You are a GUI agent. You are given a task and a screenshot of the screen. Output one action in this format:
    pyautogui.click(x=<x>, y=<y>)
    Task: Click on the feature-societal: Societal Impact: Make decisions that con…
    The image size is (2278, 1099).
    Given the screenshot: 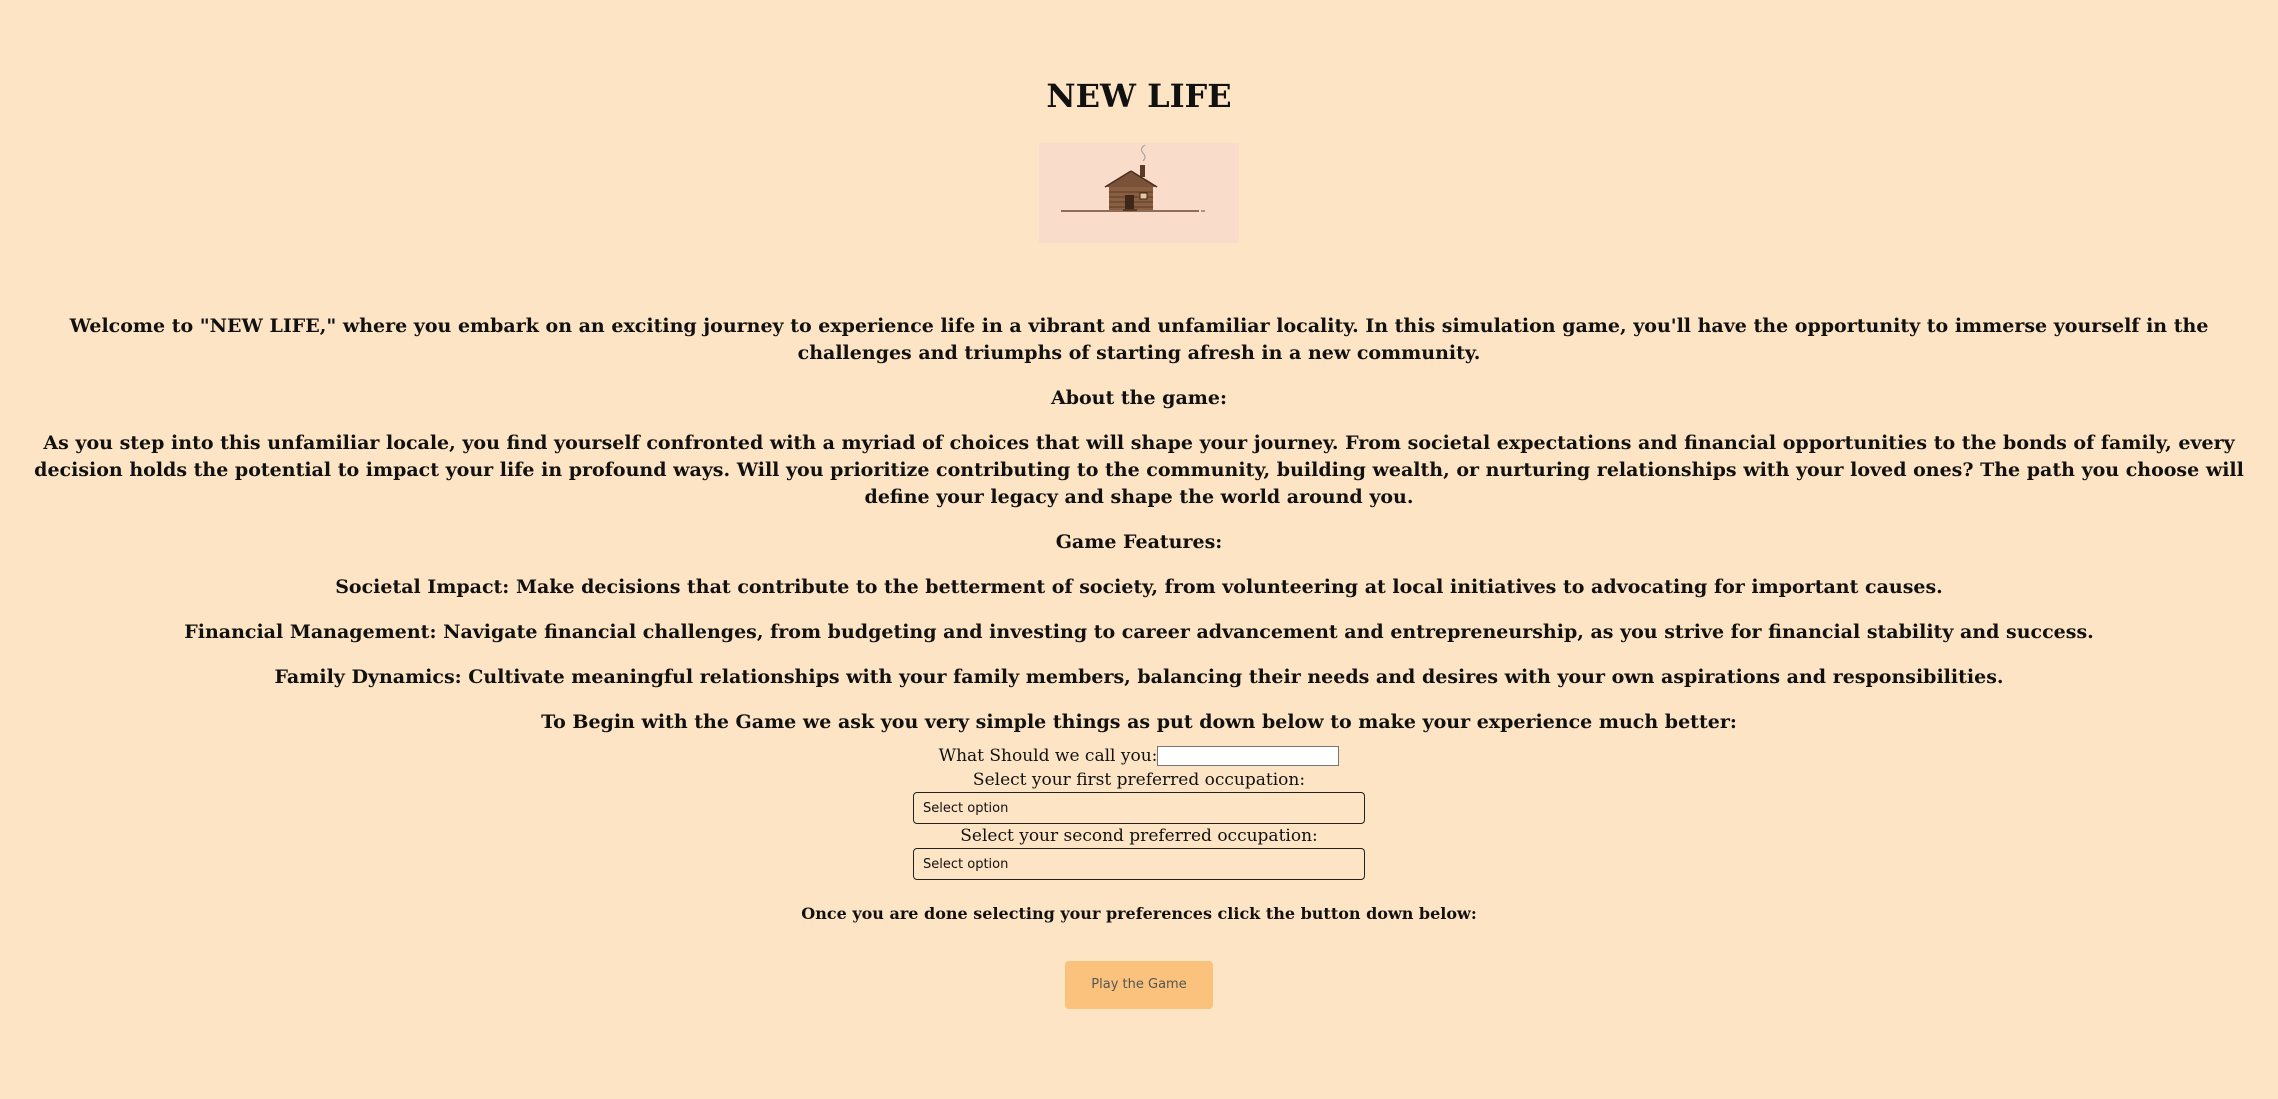 What is the action you would take?
    pyautogui.click(x=1139, y=587)
    